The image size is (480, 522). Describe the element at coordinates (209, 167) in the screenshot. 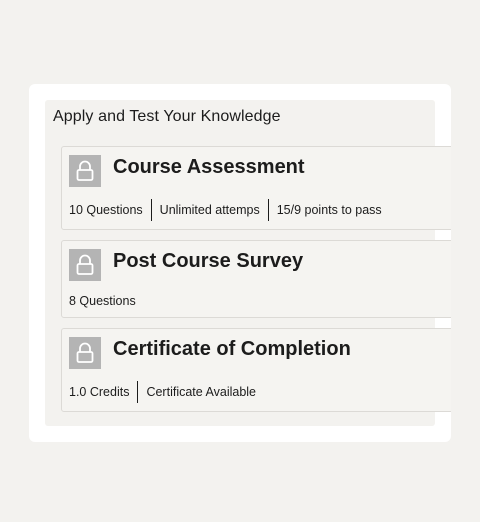

I see `item-title: Course Assessment` at that location.